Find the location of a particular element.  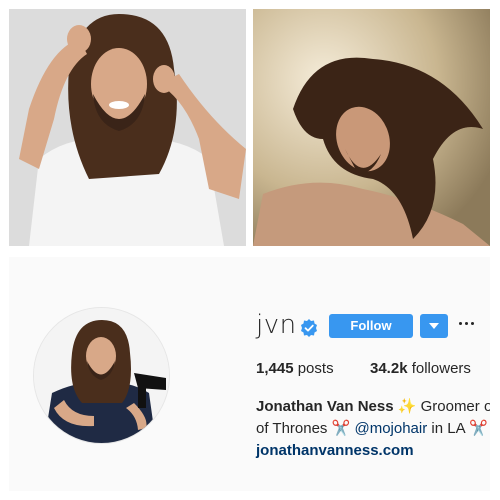

bio-text: of Thrones is located at coordinates (292, 428).